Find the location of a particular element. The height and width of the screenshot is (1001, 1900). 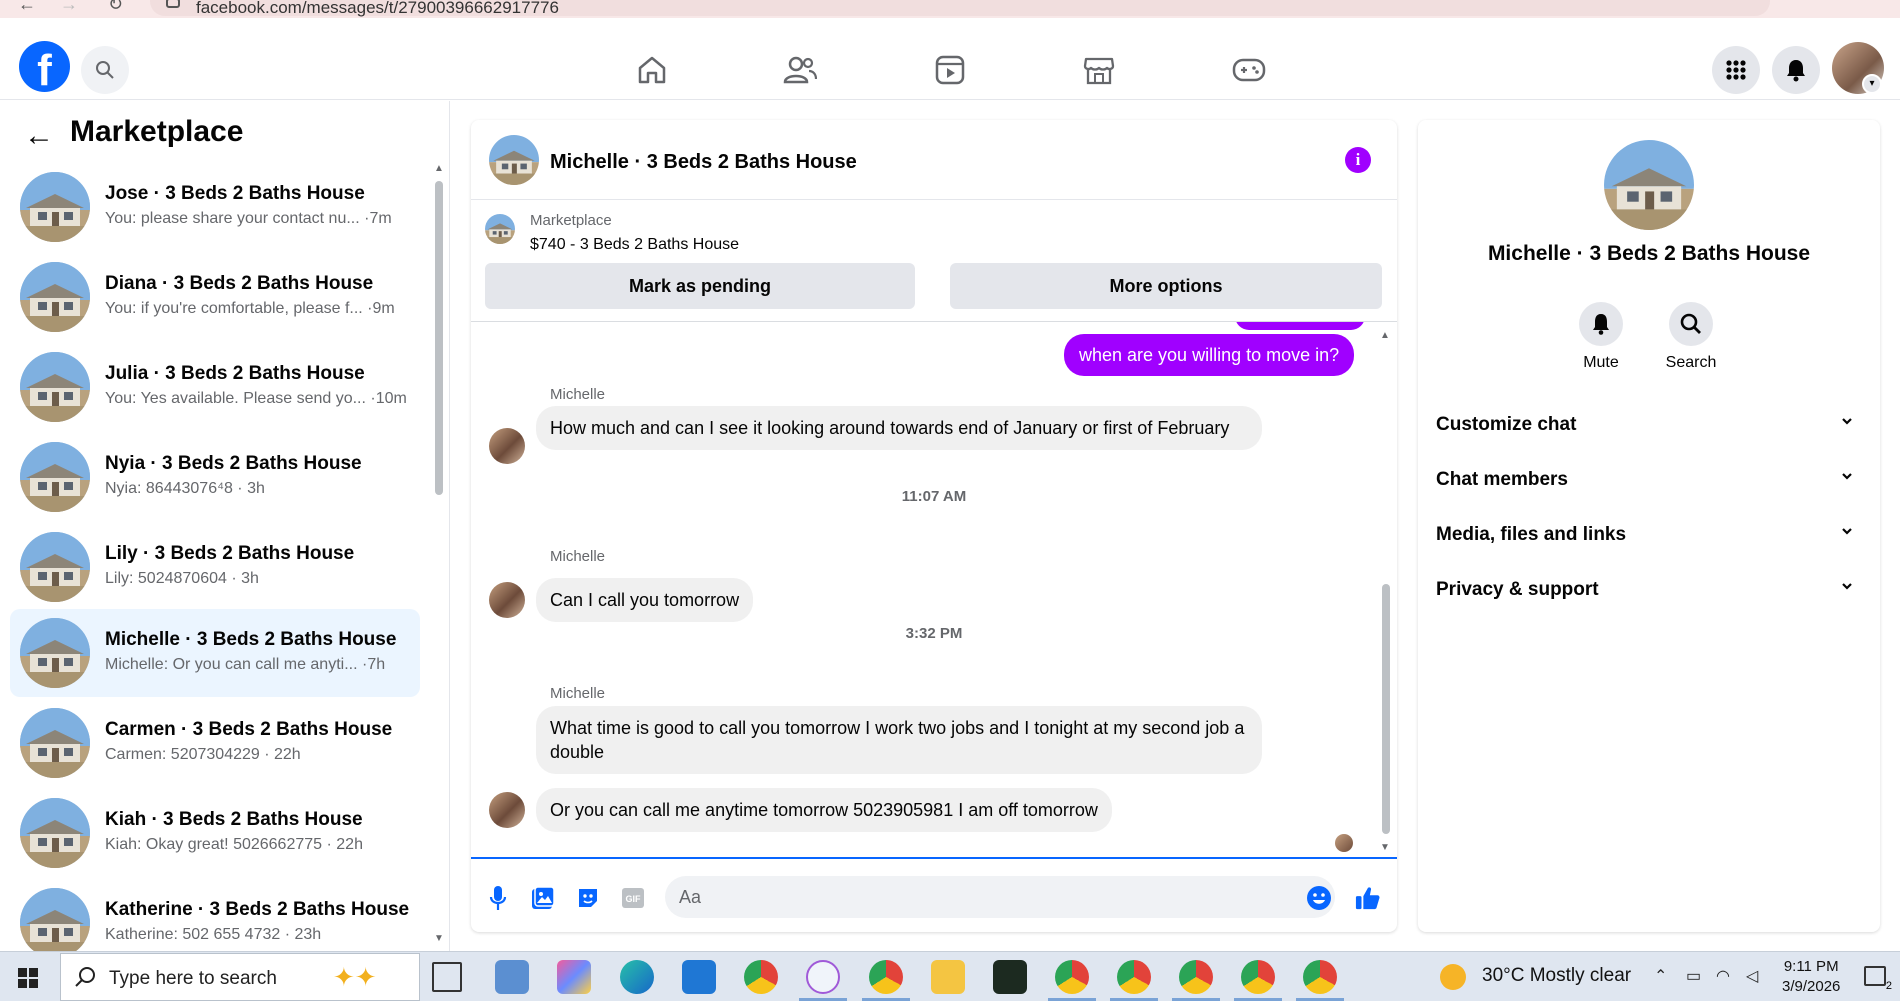

voice-clip-icon is located at coordinates (498, 898).